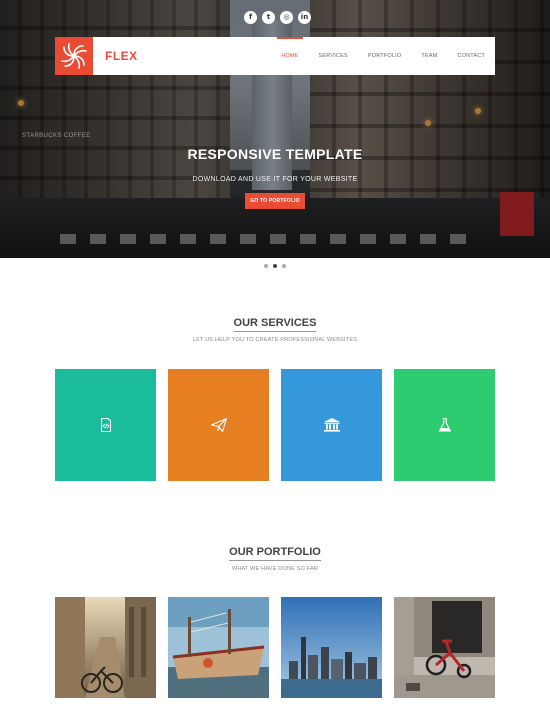 The height and width of the screenshot is (704, 550). I want to click on nav-contact: CONTACT, so click(471, 56).